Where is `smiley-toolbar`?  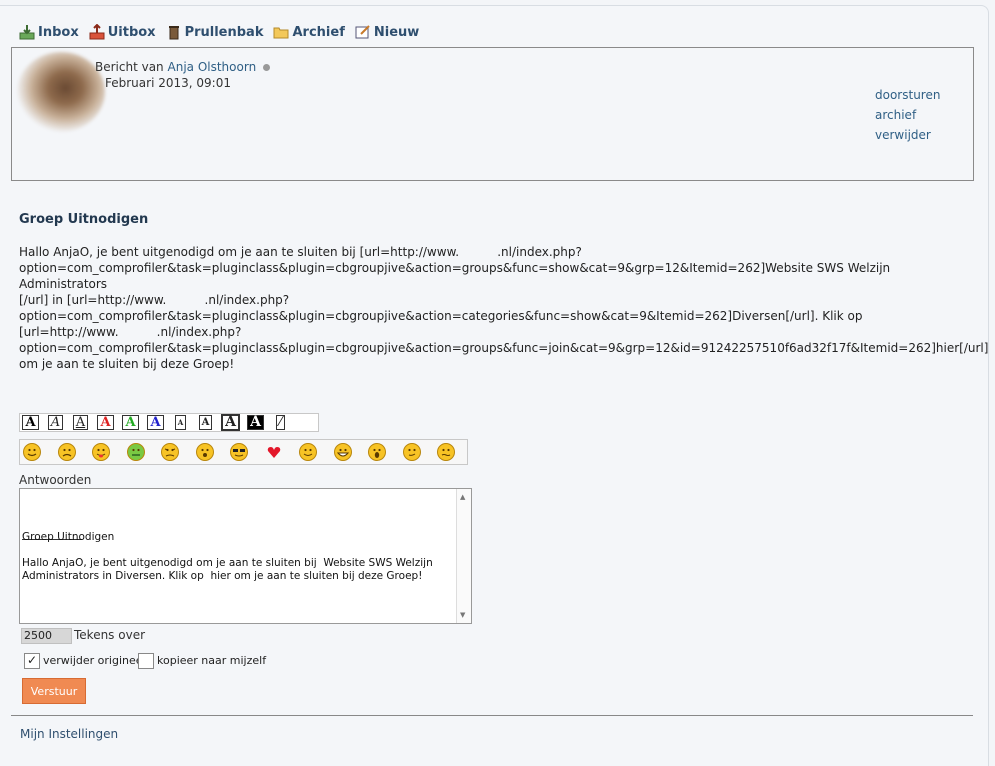
smiley-toolbar is located at coordinates (243, 452).